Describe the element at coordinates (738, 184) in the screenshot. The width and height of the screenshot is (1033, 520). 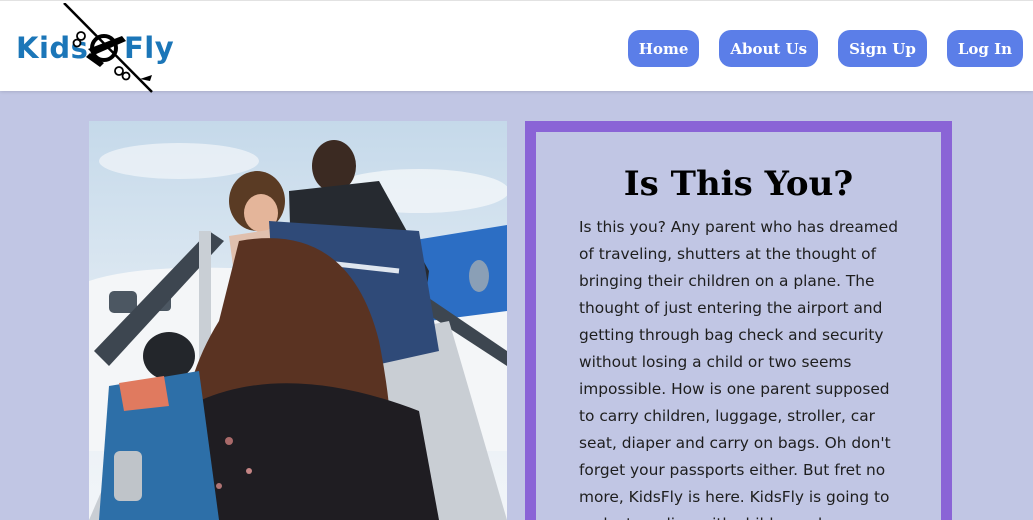
I see `card-title: Is This You?` at that location.